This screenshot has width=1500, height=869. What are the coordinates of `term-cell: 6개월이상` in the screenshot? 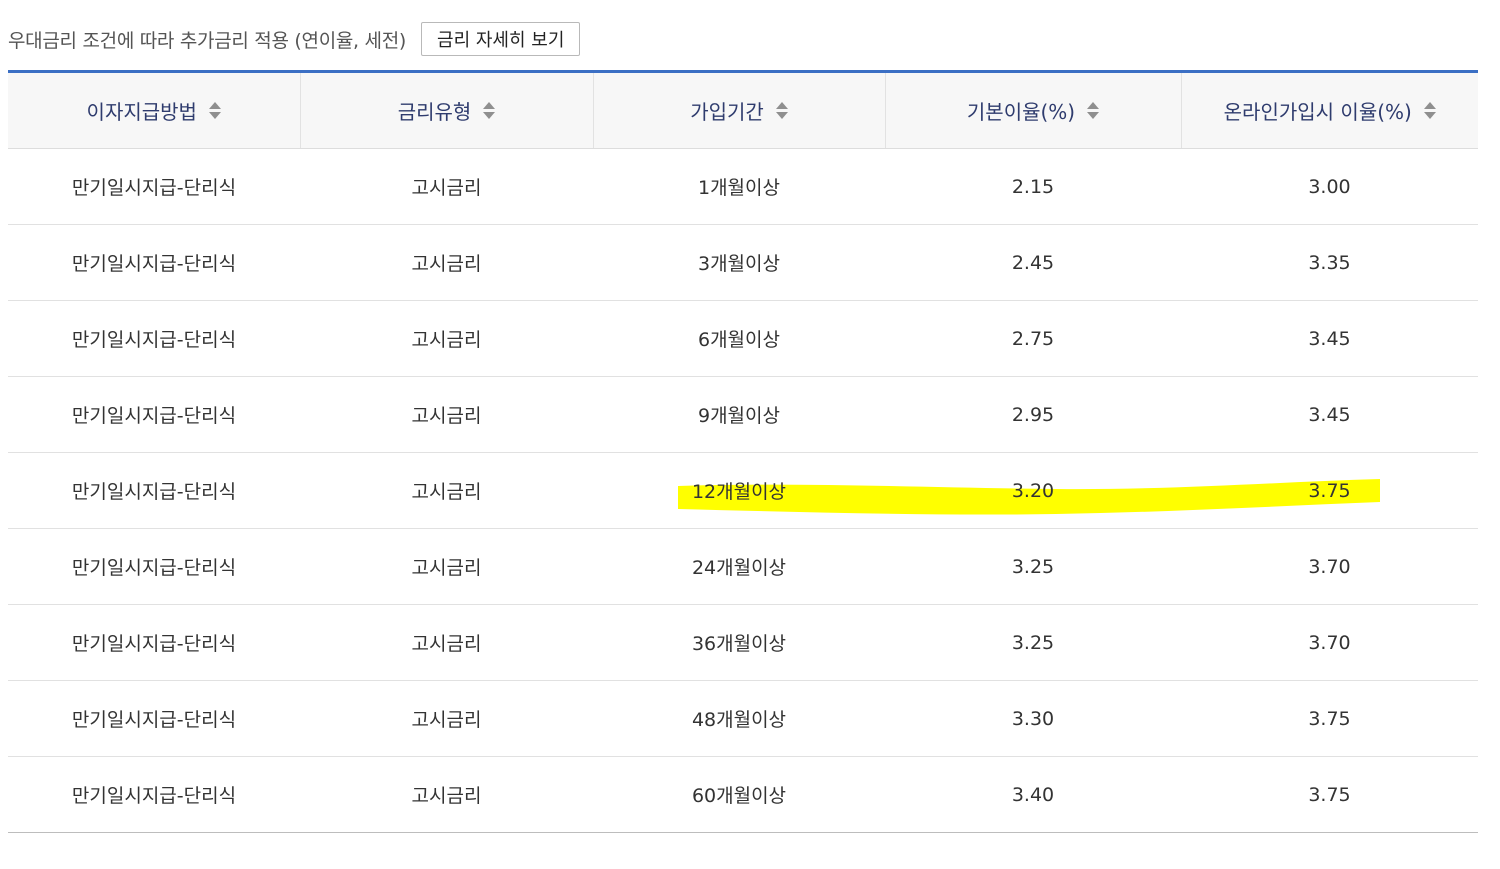 It's located at (739, 338).